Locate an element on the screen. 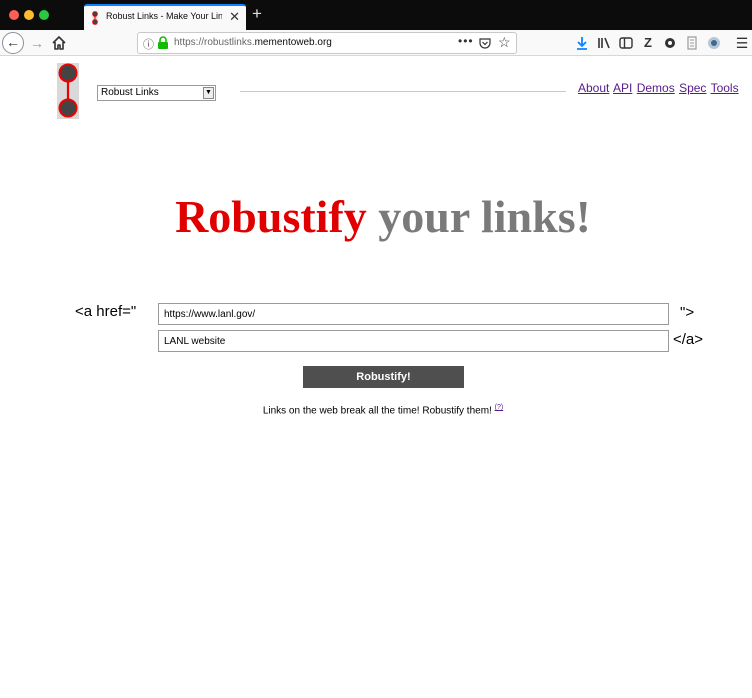 The height and width of the screenshot is (698, 752). top-nav: About API Demos Spec Tools is located at coordinates (659, 88).